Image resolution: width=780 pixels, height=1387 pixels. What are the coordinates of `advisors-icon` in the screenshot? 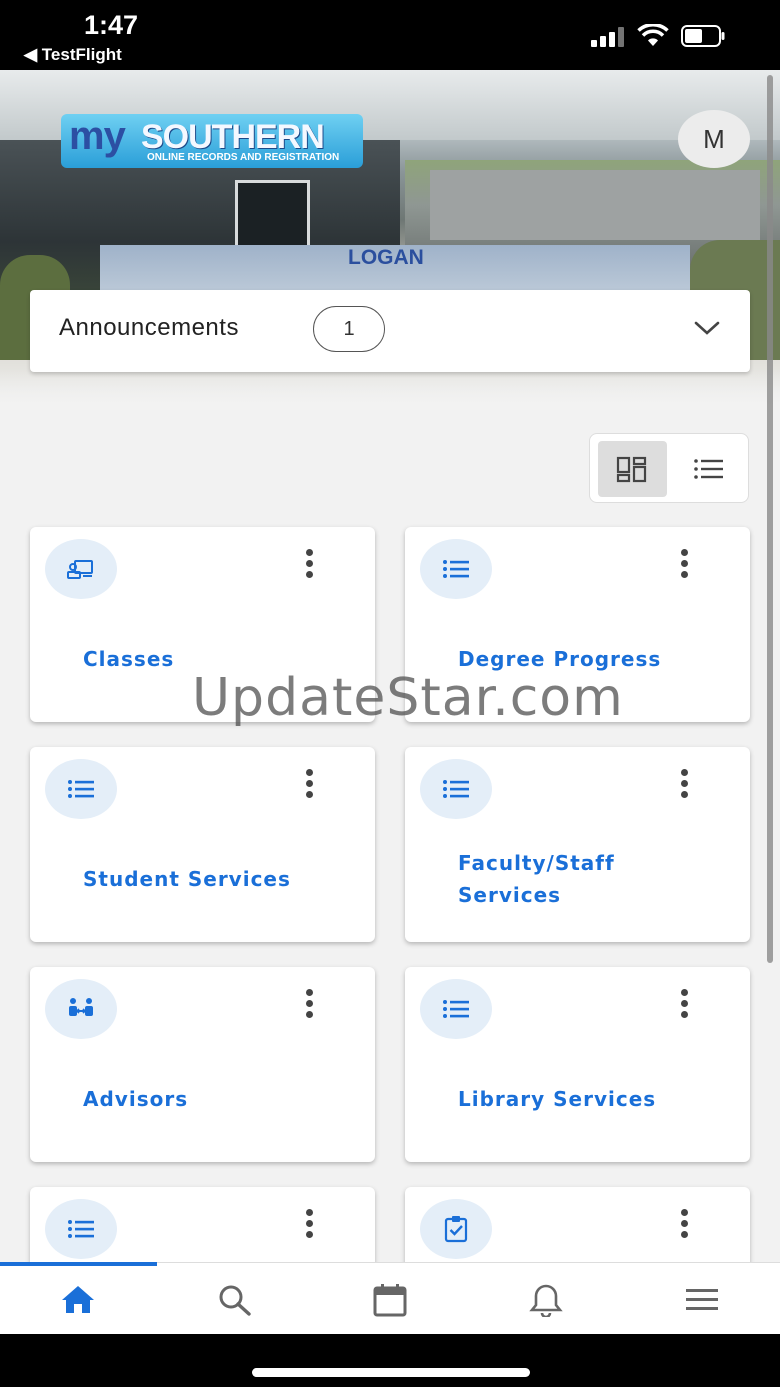 It's located at (81, 1009).